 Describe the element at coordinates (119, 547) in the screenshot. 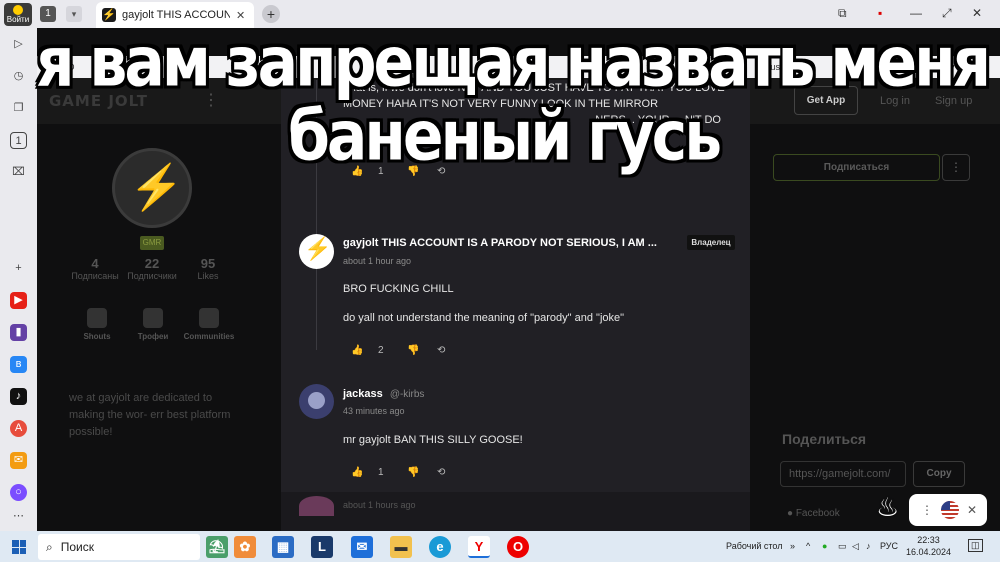

I see `taskbar-search: ⌕ Поиск` at that location.